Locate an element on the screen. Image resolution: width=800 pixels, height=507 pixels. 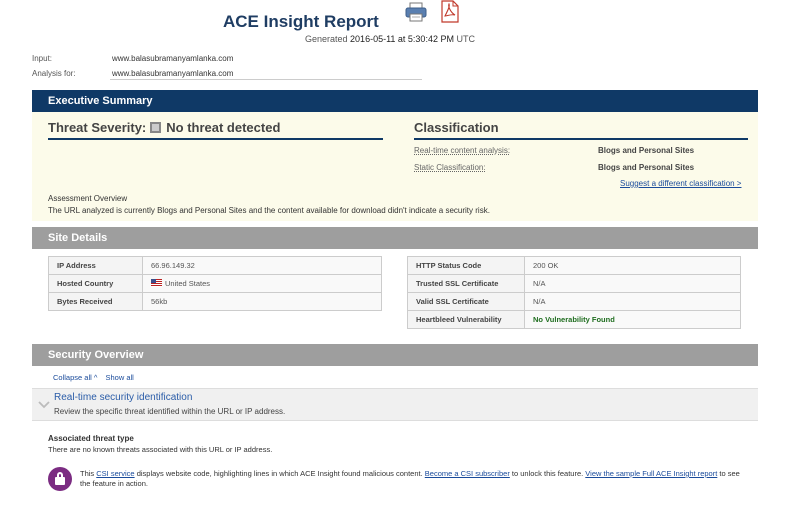
us-flag-icon is located at coordinates (156, 283).